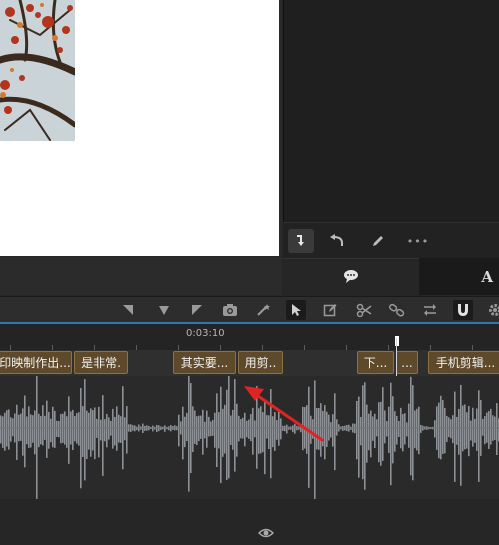 The height and width of the screenshot is (545, 499). What do you see at coordinates (378, 241) in the screenshot?
I see `pen-icon` at bounding box center [378, 241].